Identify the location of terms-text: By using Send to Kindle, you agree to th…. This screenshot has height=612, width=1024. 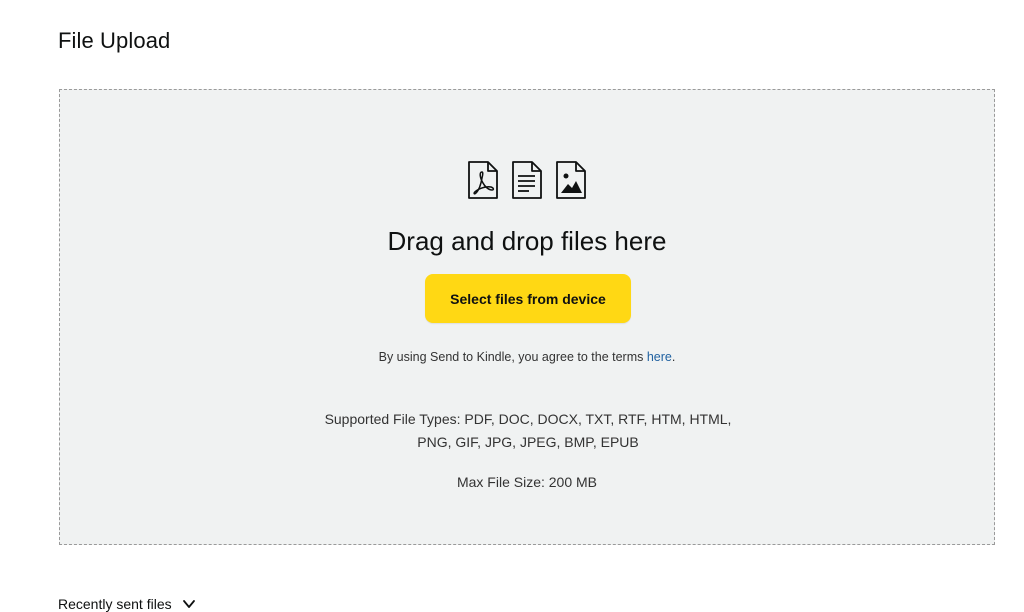
(512, 357).